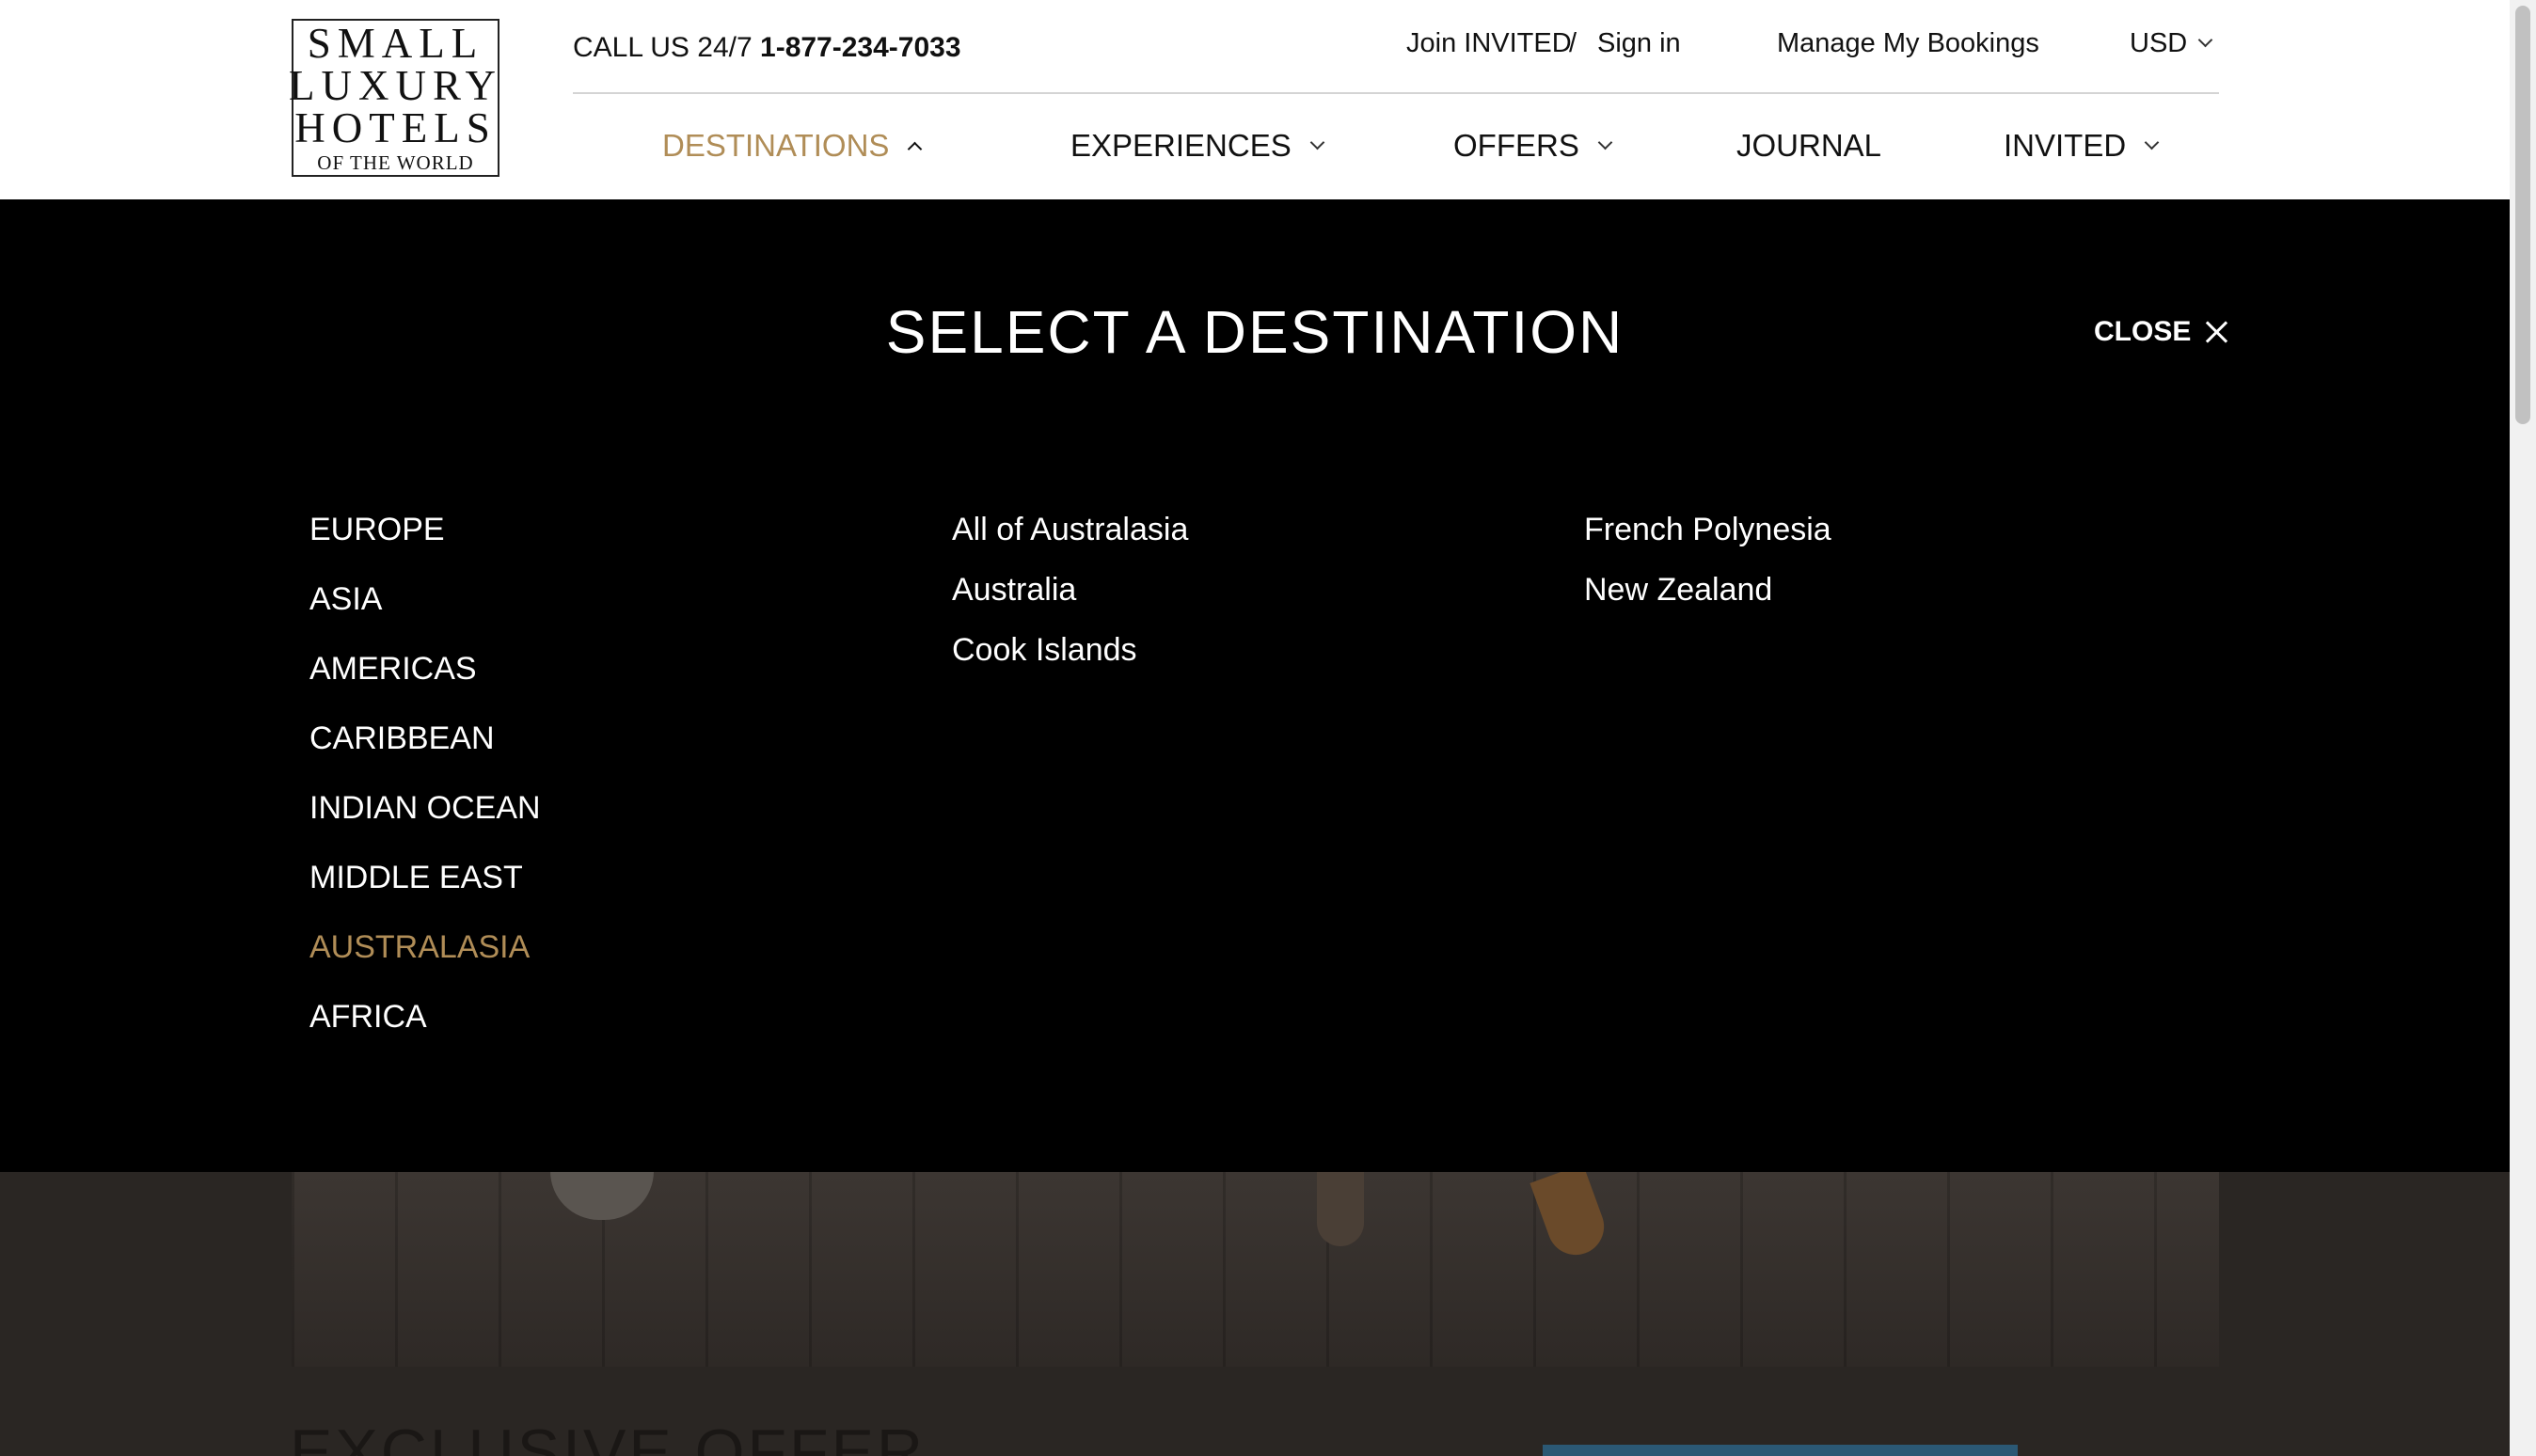 The width and height of the screenshot is (2536, 1456). Describe the element at coordinates (1070, 525) in the screenshot. I see `country-item-all-australasia: All of Australasia` at that location.